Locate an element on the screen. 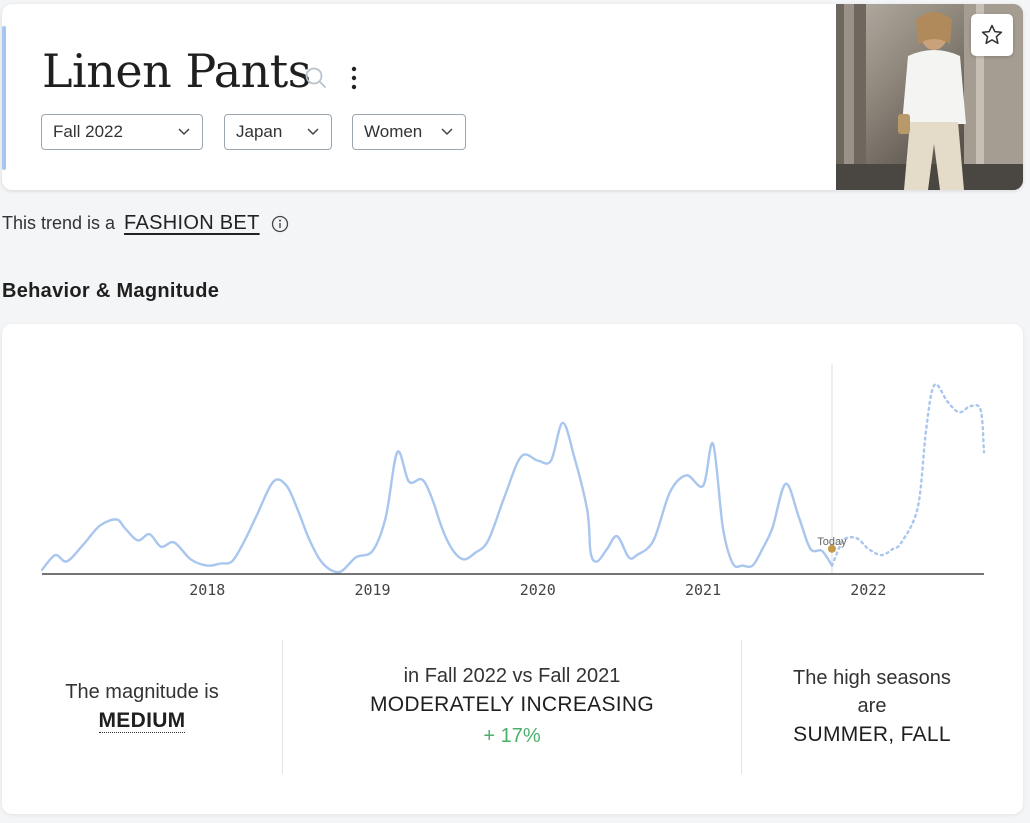  seasons-line-2: are is located at coordinates (872, 706).